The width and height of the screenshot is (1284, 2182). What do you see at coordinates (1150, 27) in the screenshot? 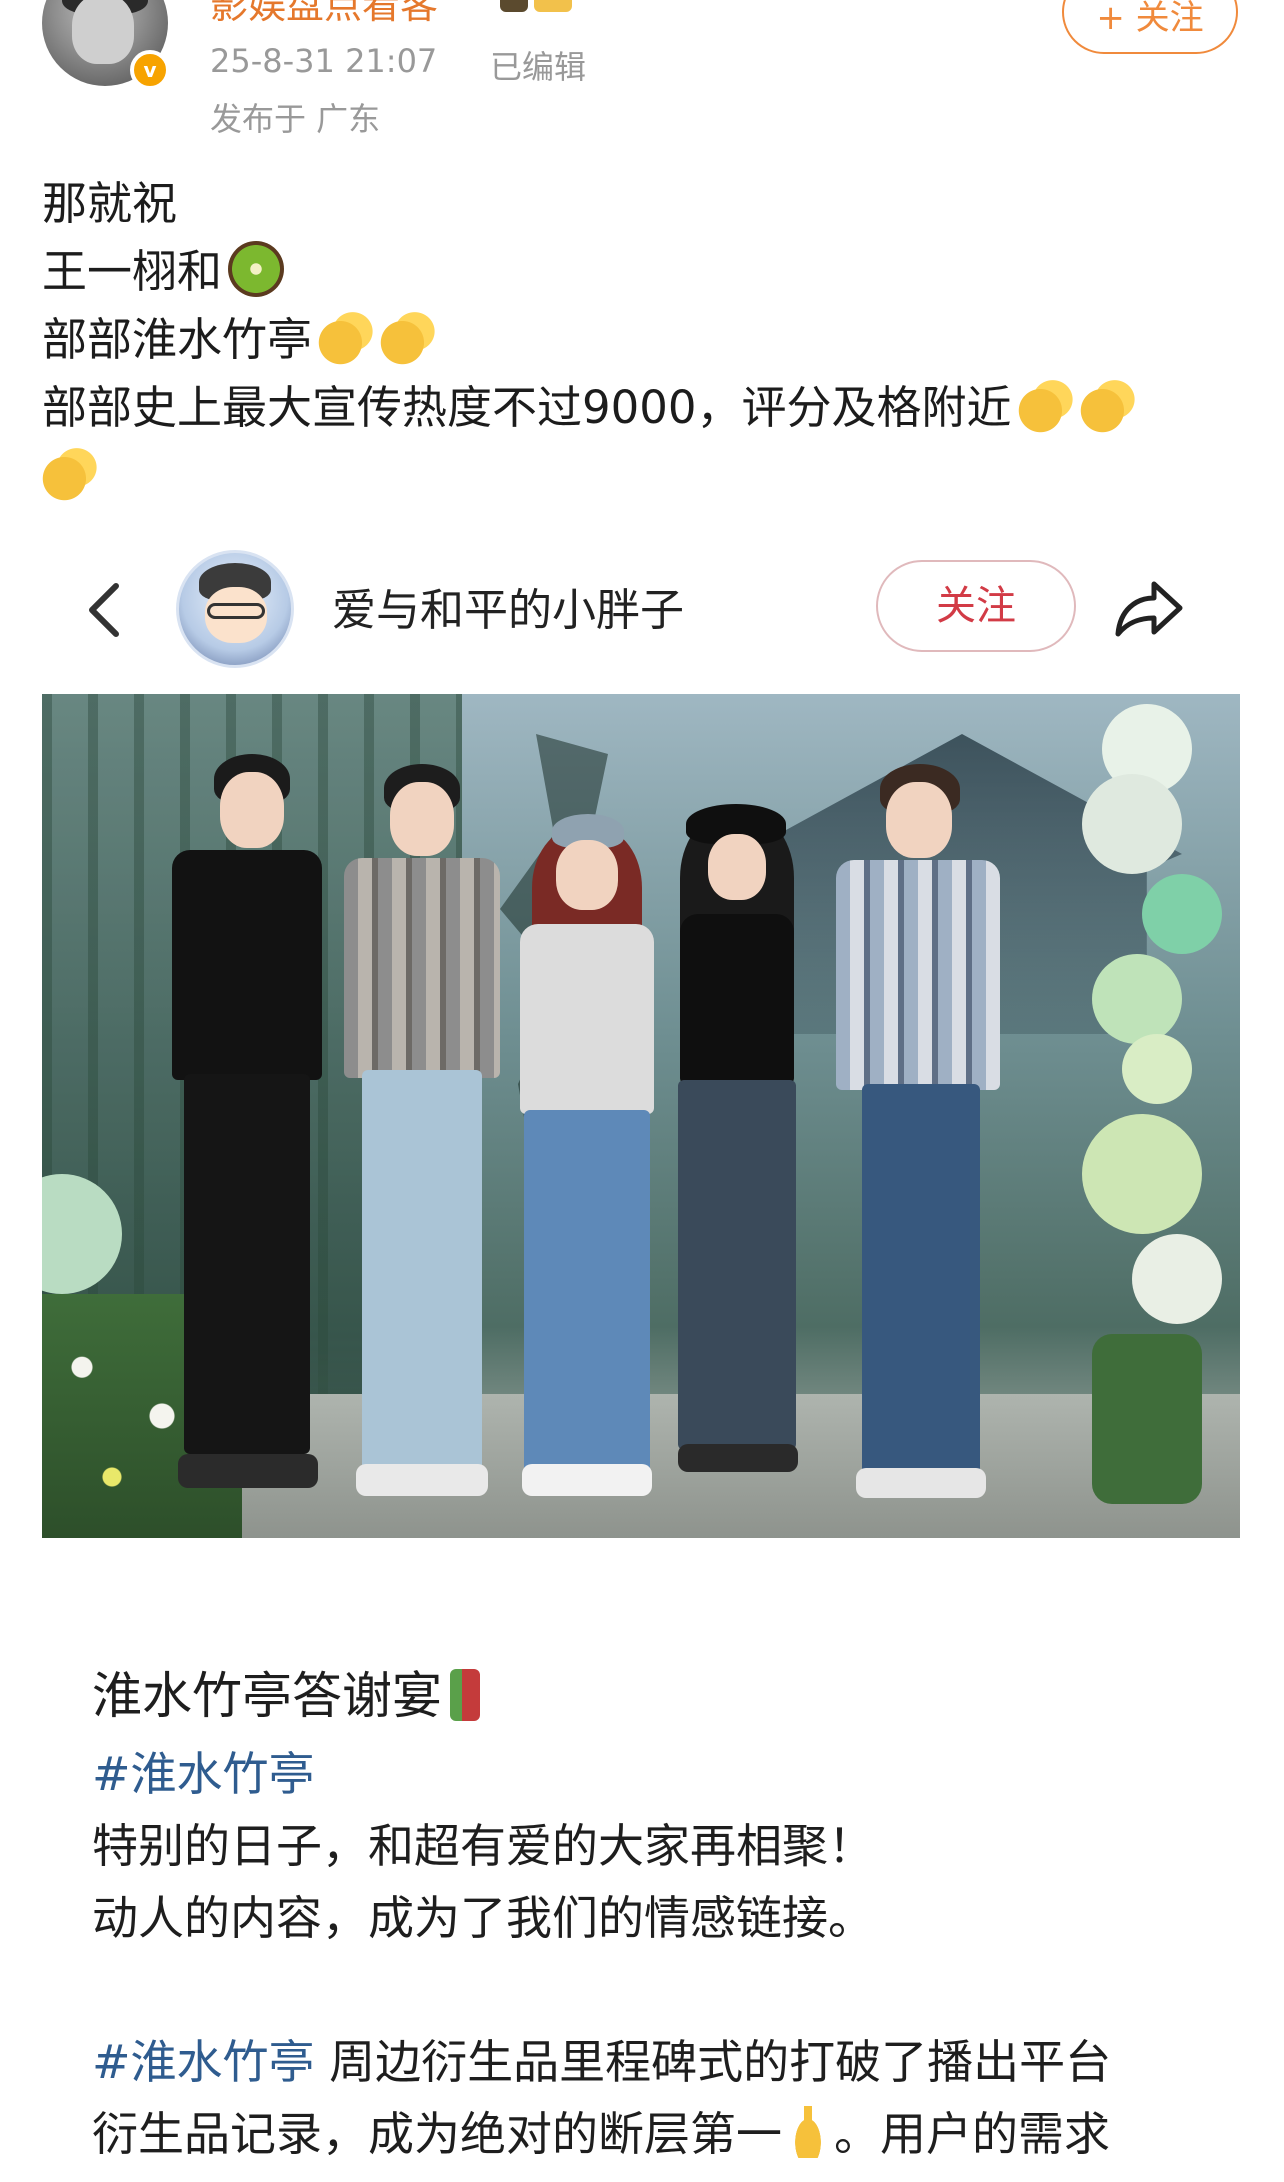
I see `follow-button: + 关注` at bounding box center [1150, 27].